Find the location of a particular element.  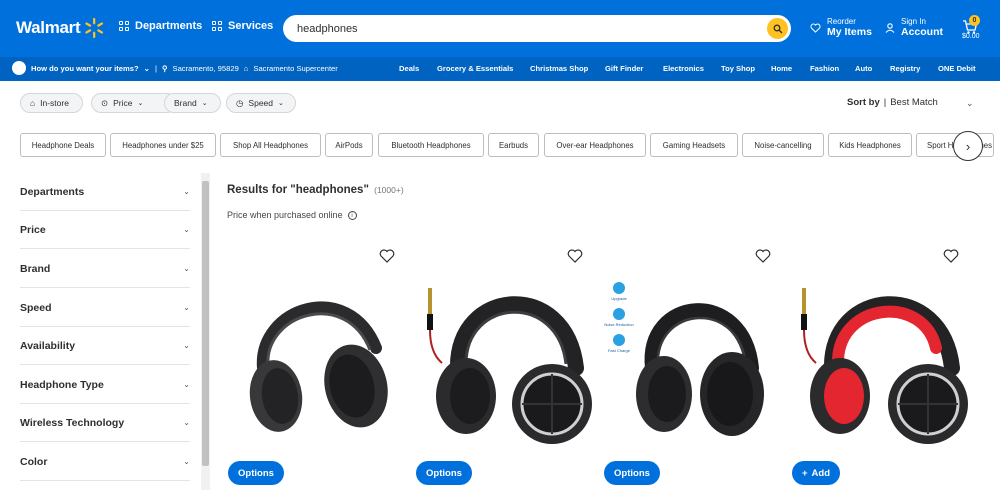

product-card: + Add is located at coordinates (882, 369).